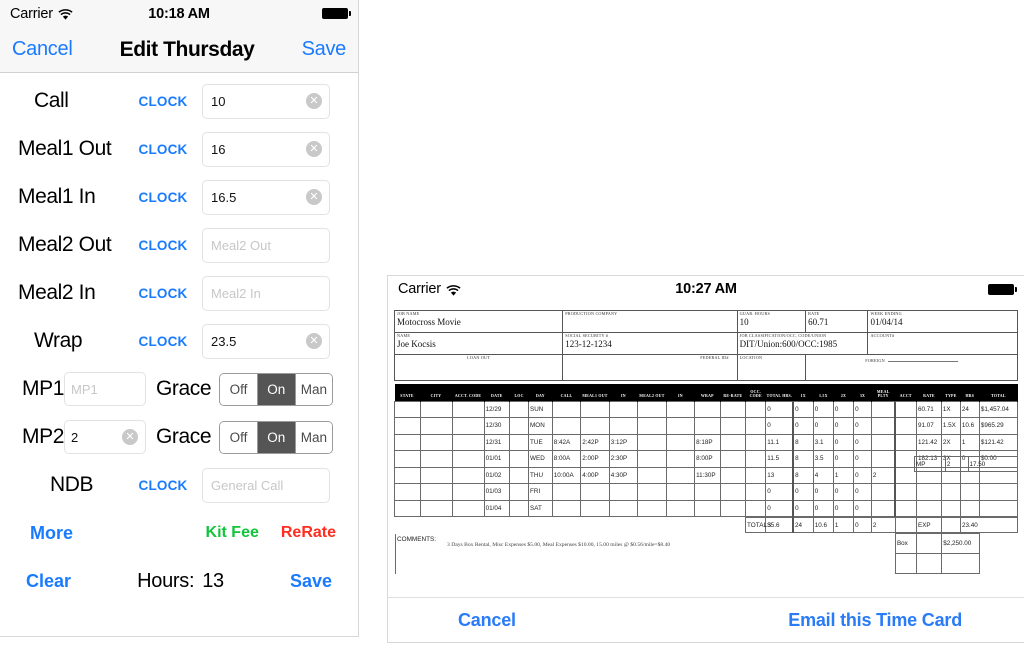 Image resolution: width=1024 pixels, height=652 pixels. Describe the element at coordinates (163, 485) in the screenshot. I see `clock-button-ndb: CLOCK` at that location.